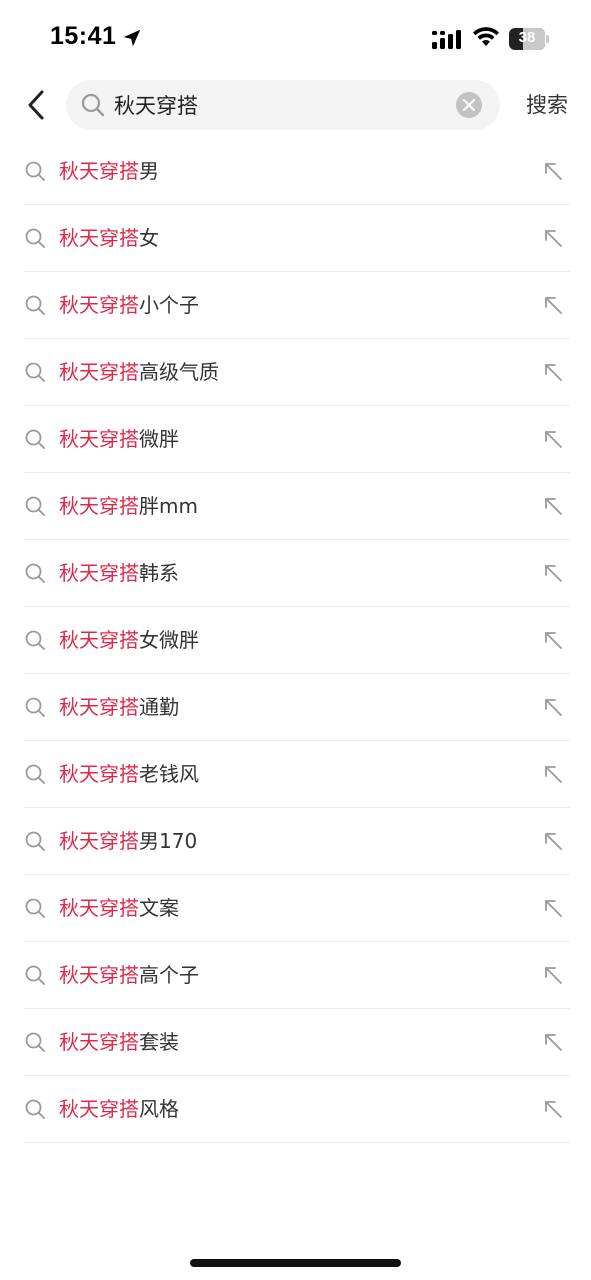 The height and width of the screenshot is (1280, 591). Describe the element at coordinates (295, 39) in the screenshot. I see `status-bar: 15:41 38` at that location.